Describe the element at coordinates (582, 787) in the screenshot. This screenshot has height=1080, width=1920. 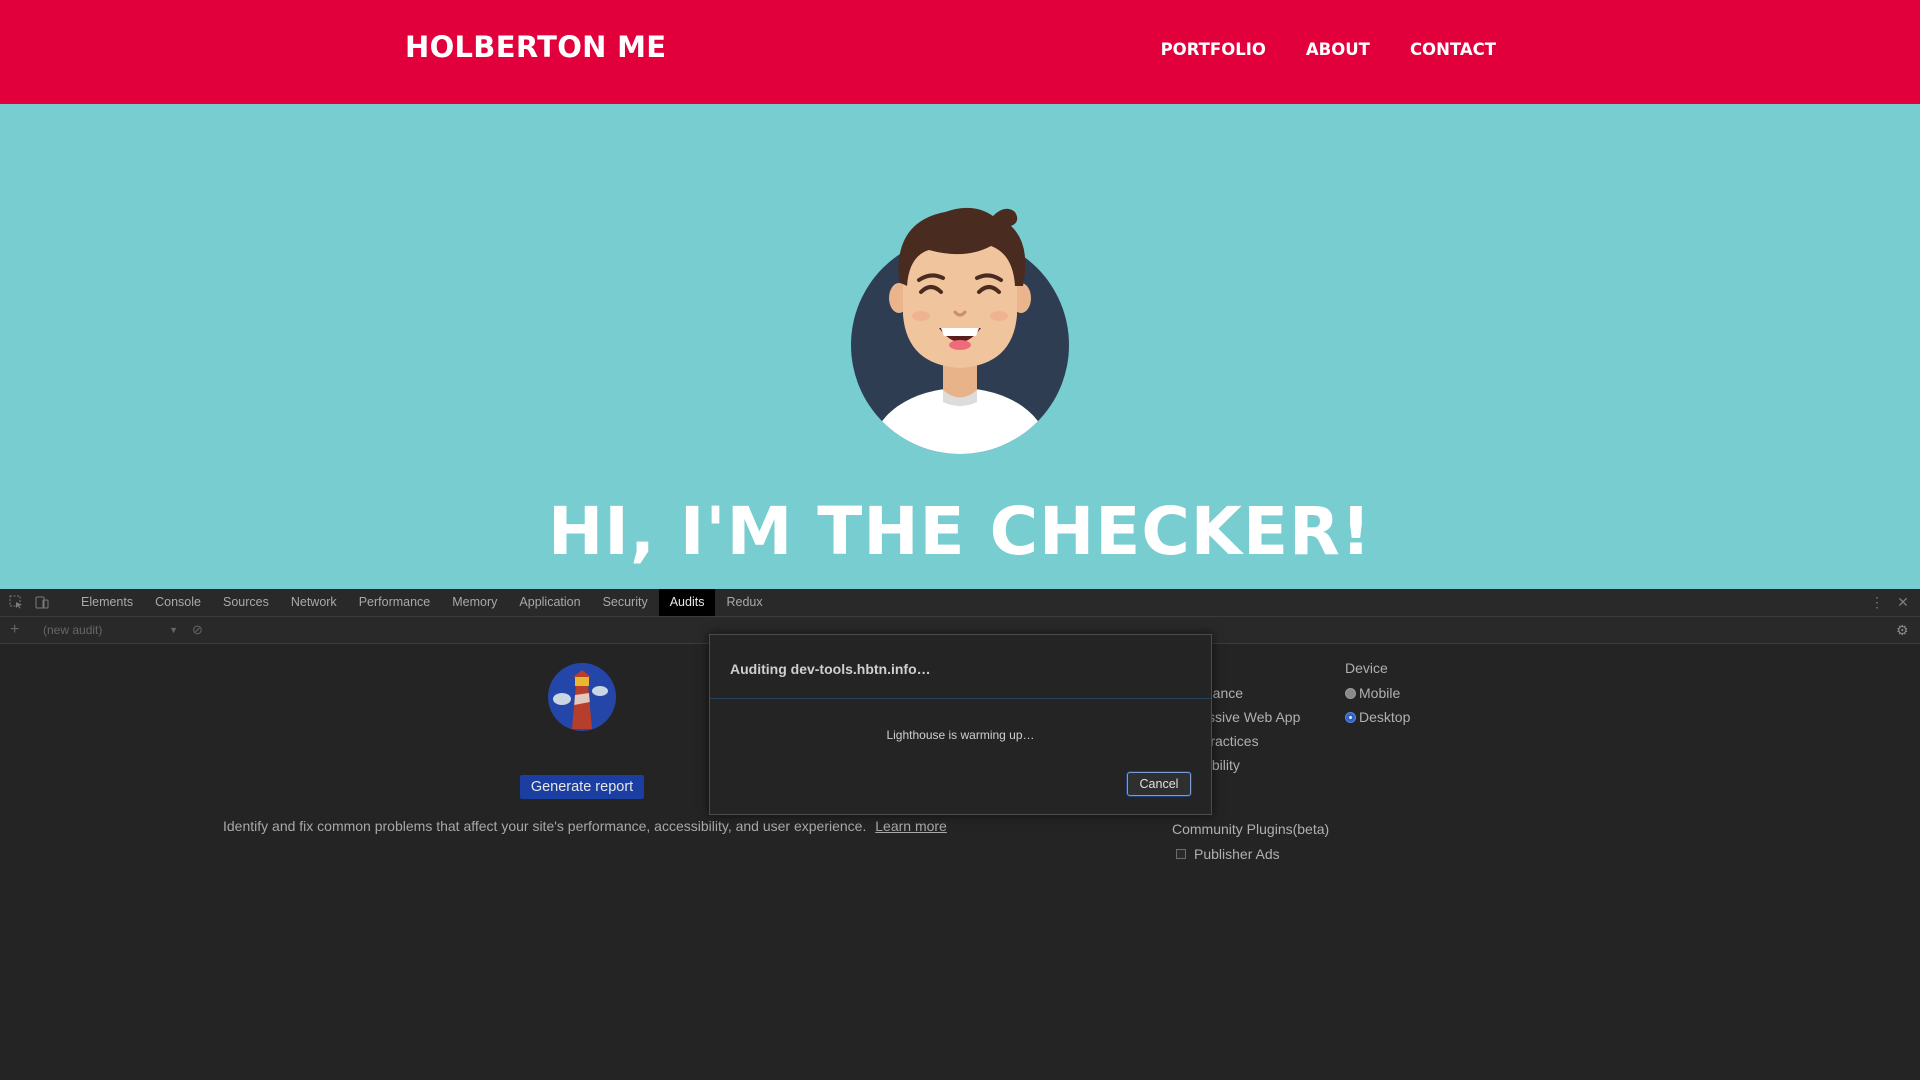
I see `generate-report-button: Generate report` at that location.